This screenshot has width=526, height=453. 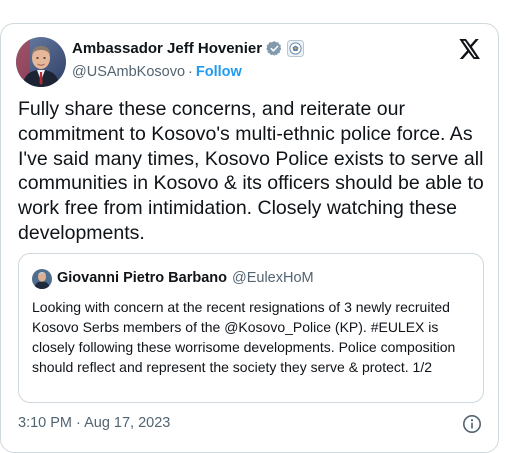 I want to click on author-handle: @USAmbKosovo, so click(x=128, y=72).